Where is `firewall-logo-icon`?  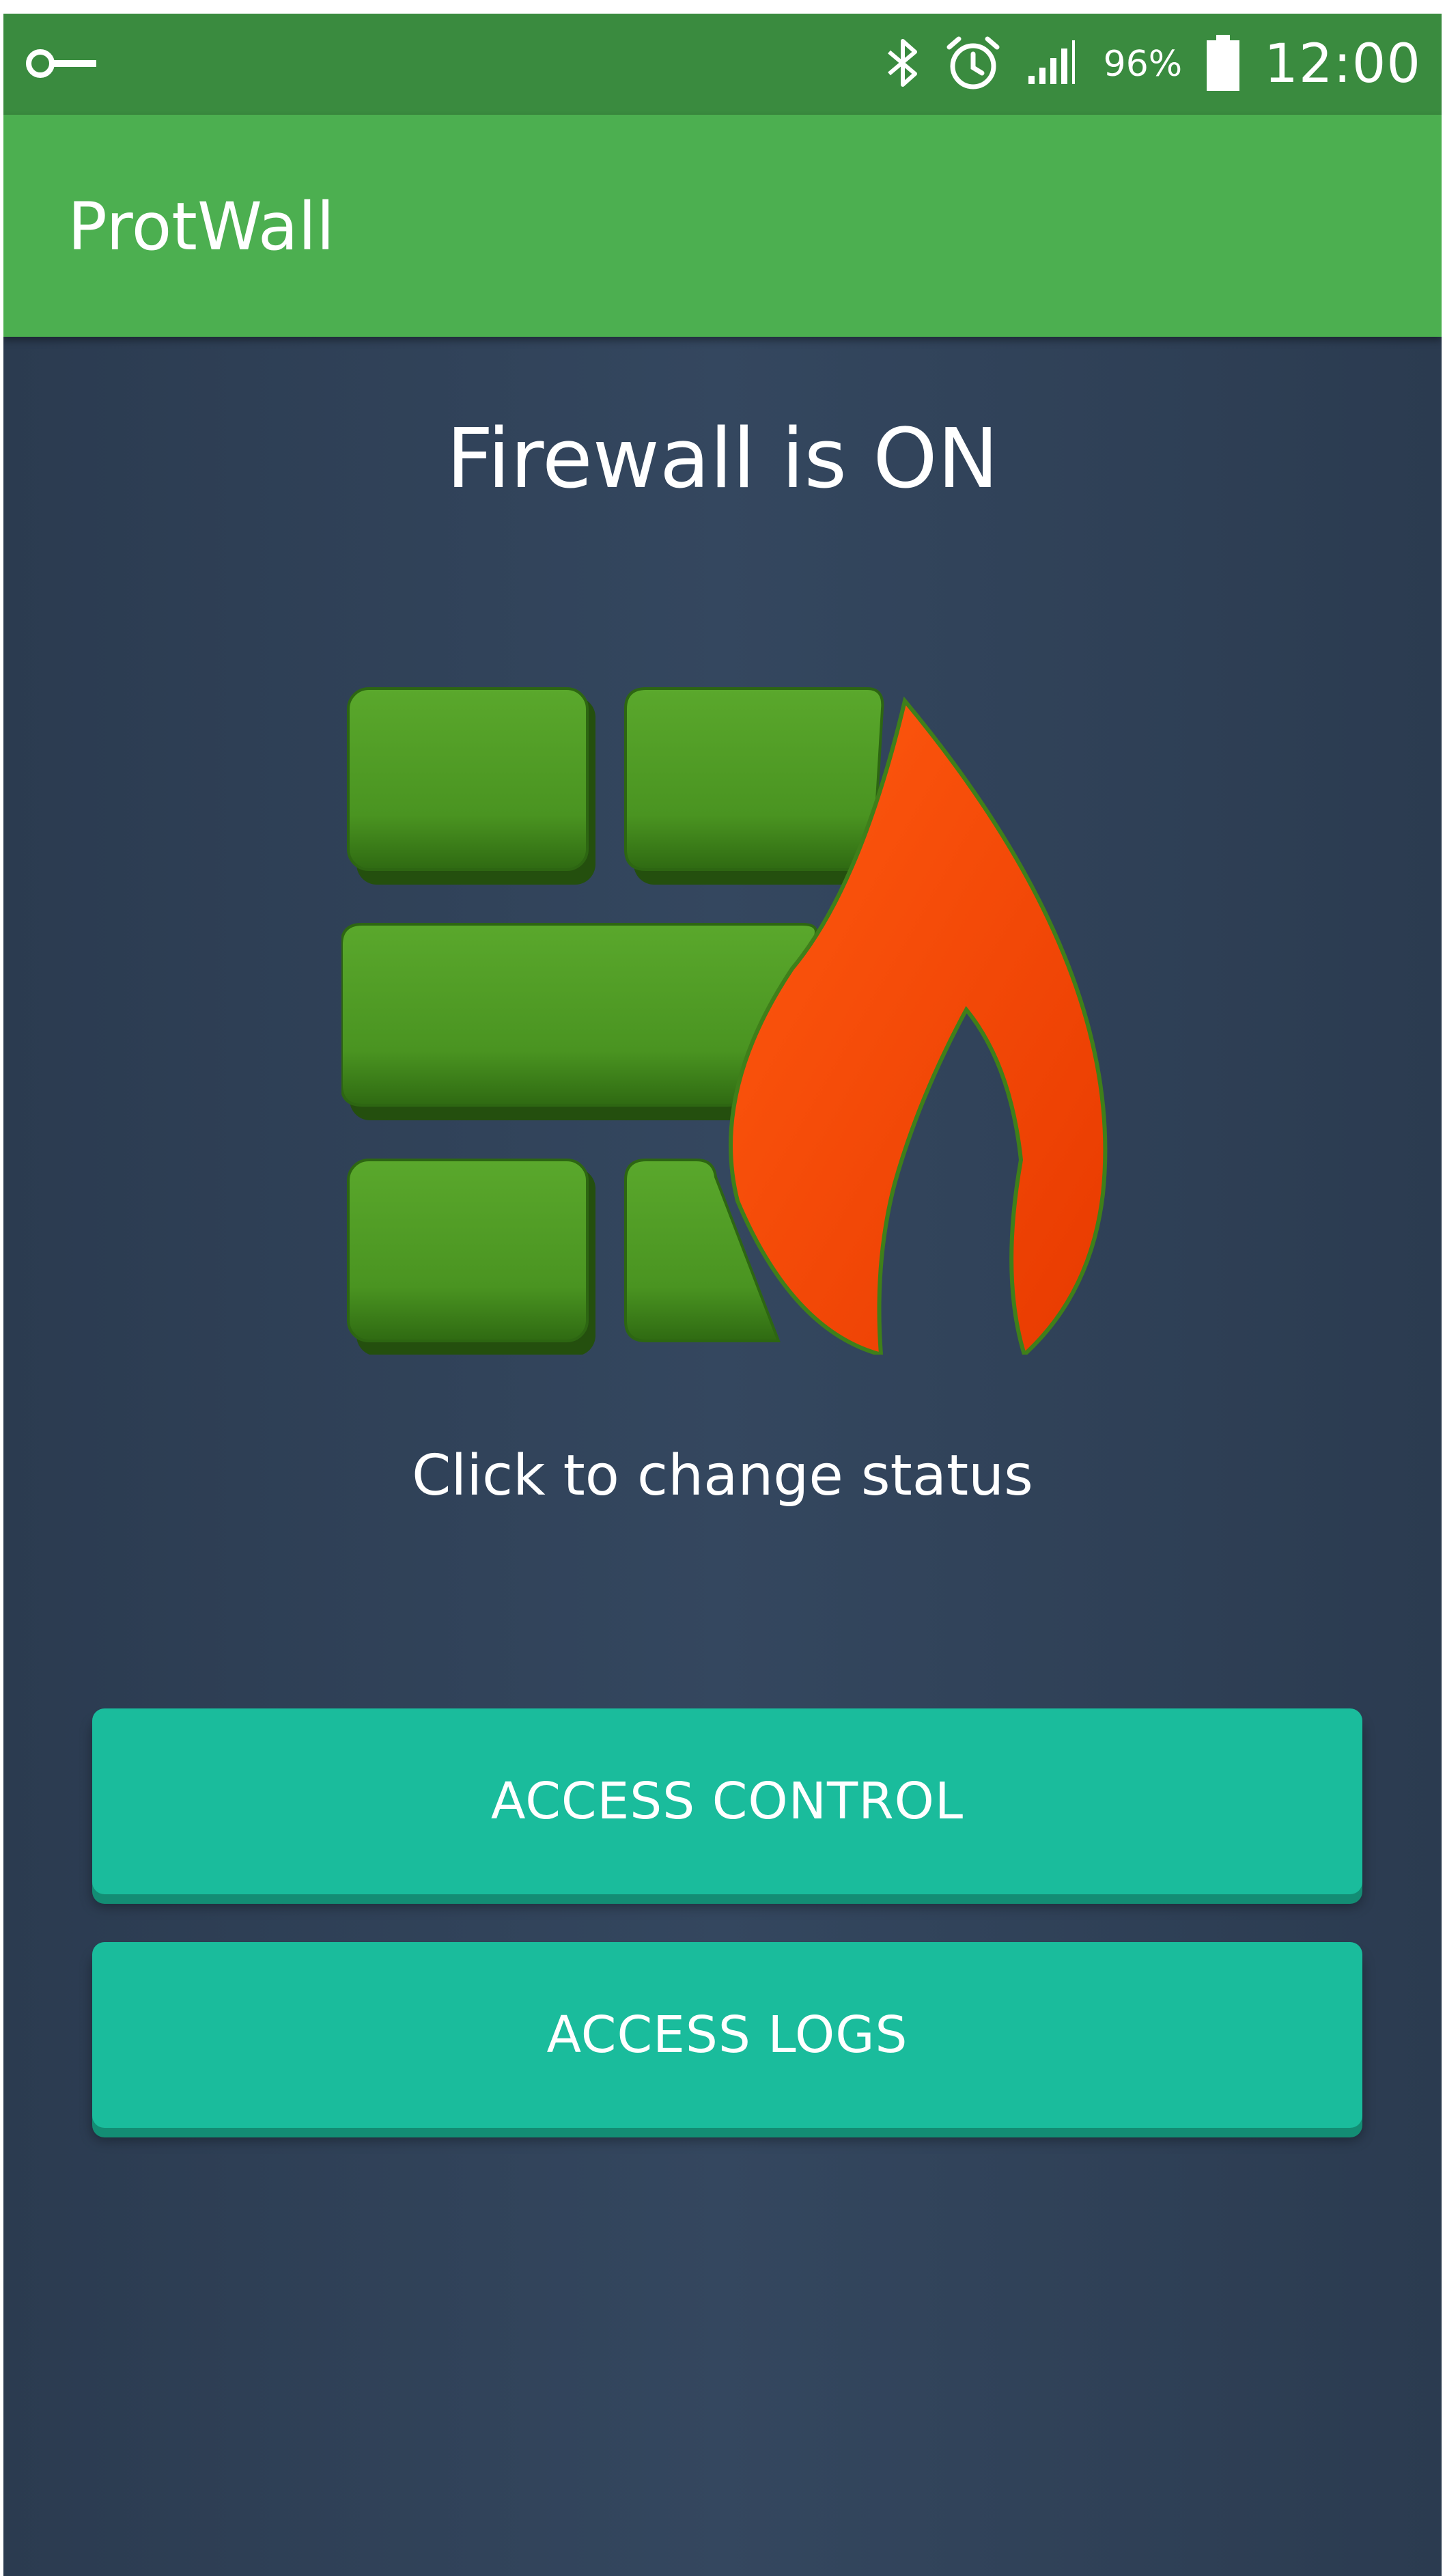
firewall-logo-icon is located at coordinates (730, 1021).